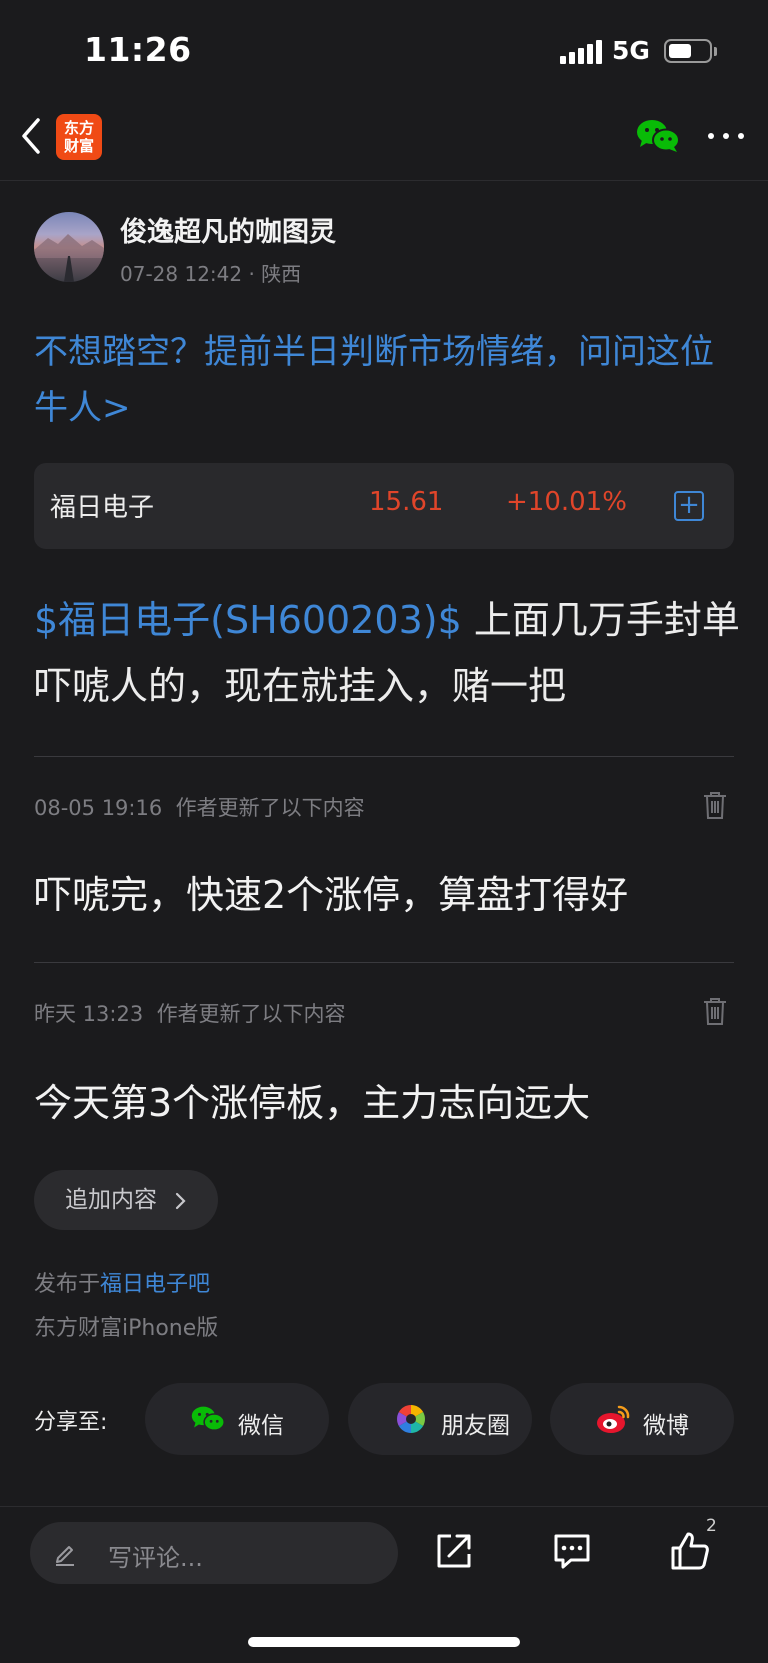 Image resolution: width=768 pixels, height=1663 pixels. What do you see at coordinates (711, 1526) in the screenshot?
I see `like-count: 2` at bounding box center [711, 1526].